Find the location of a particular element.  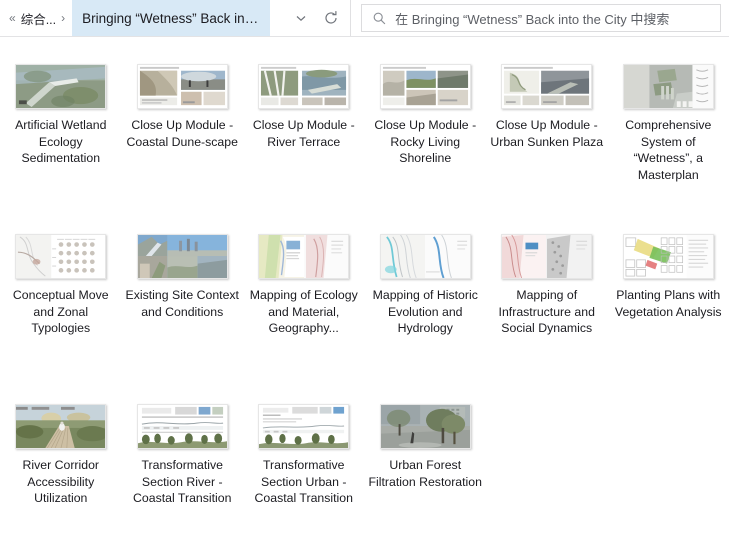

thumbnail-section-river-coastal is located at coordinates (182, 426).